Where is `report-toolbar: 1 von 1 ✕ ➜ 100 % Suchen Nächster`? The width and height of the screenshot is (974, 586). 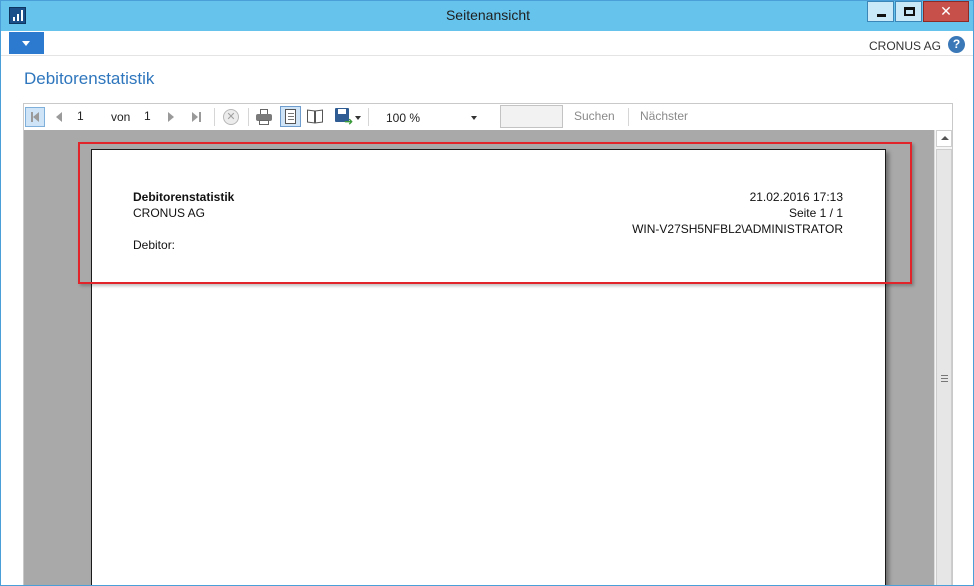
report-toolbar: 1 von 1 ✕ ➜ 100 % Suchen Nächster is located at coordinates (488, 117).